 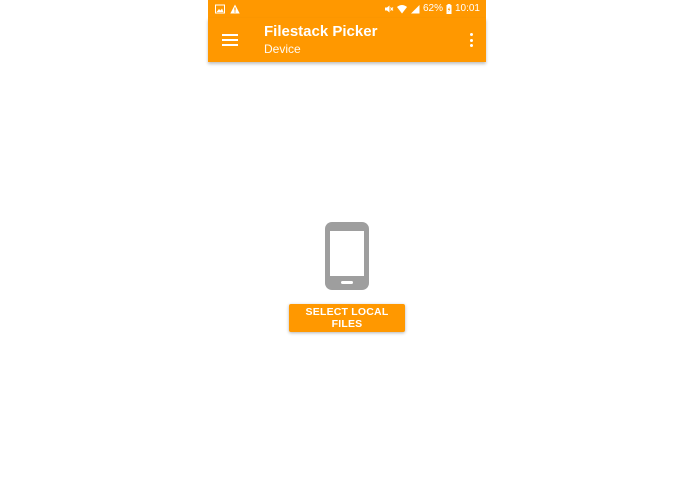 I want to click on select-local-files-button: SELECT LOCAL FILES, so click(x=347, y=318).